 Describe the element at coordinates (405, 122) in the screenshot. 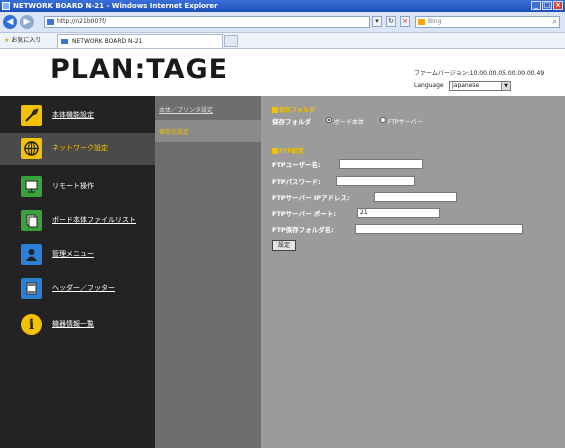

I see `radio-ftp-server-label: FTPサーバー` at that location.